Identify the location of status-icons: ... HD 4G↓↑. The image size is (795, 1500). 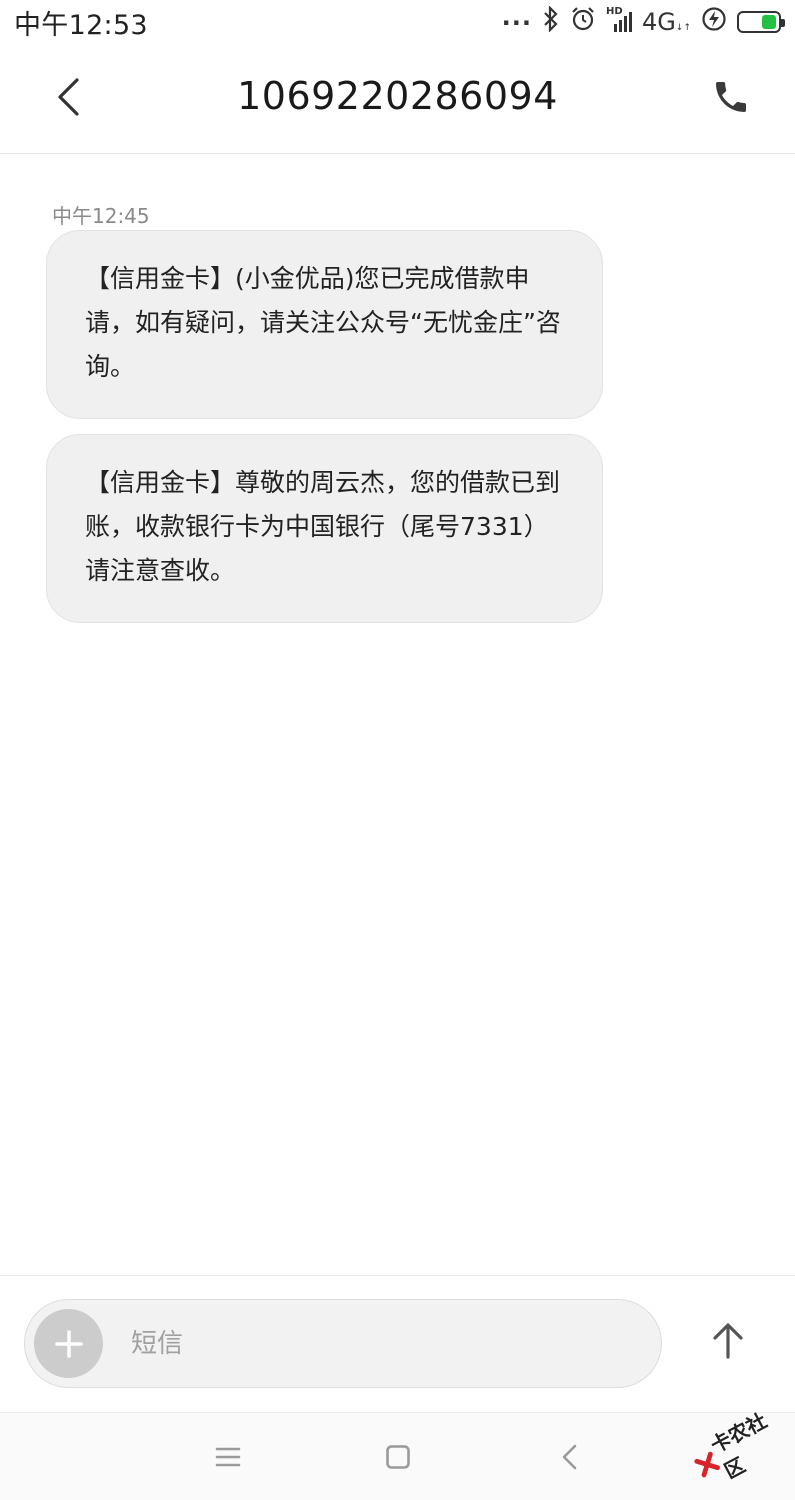
(643, 20).